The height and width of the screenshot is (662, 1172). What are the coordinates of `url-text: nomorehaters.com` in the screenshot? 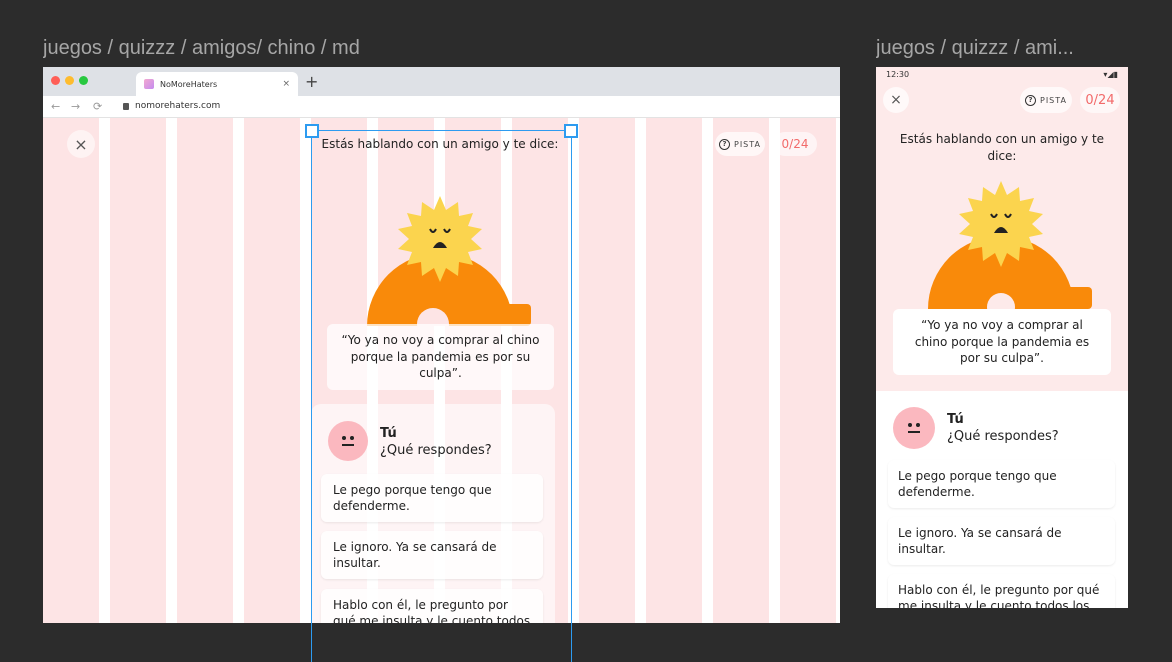 It's located at (178, 106).